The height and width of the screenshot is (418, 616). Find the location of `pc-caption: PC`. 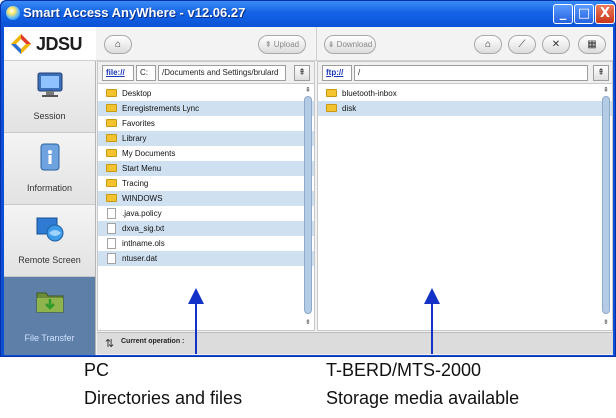

pc-caption: PC is located at coordinates (97, 370).